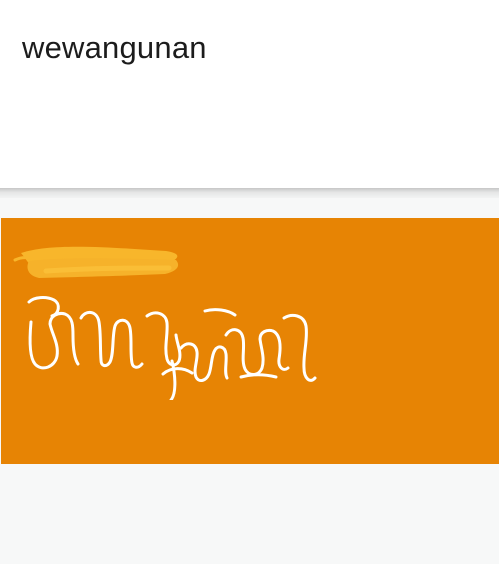  I want to click on javanese-script-output, so click(171, 345).